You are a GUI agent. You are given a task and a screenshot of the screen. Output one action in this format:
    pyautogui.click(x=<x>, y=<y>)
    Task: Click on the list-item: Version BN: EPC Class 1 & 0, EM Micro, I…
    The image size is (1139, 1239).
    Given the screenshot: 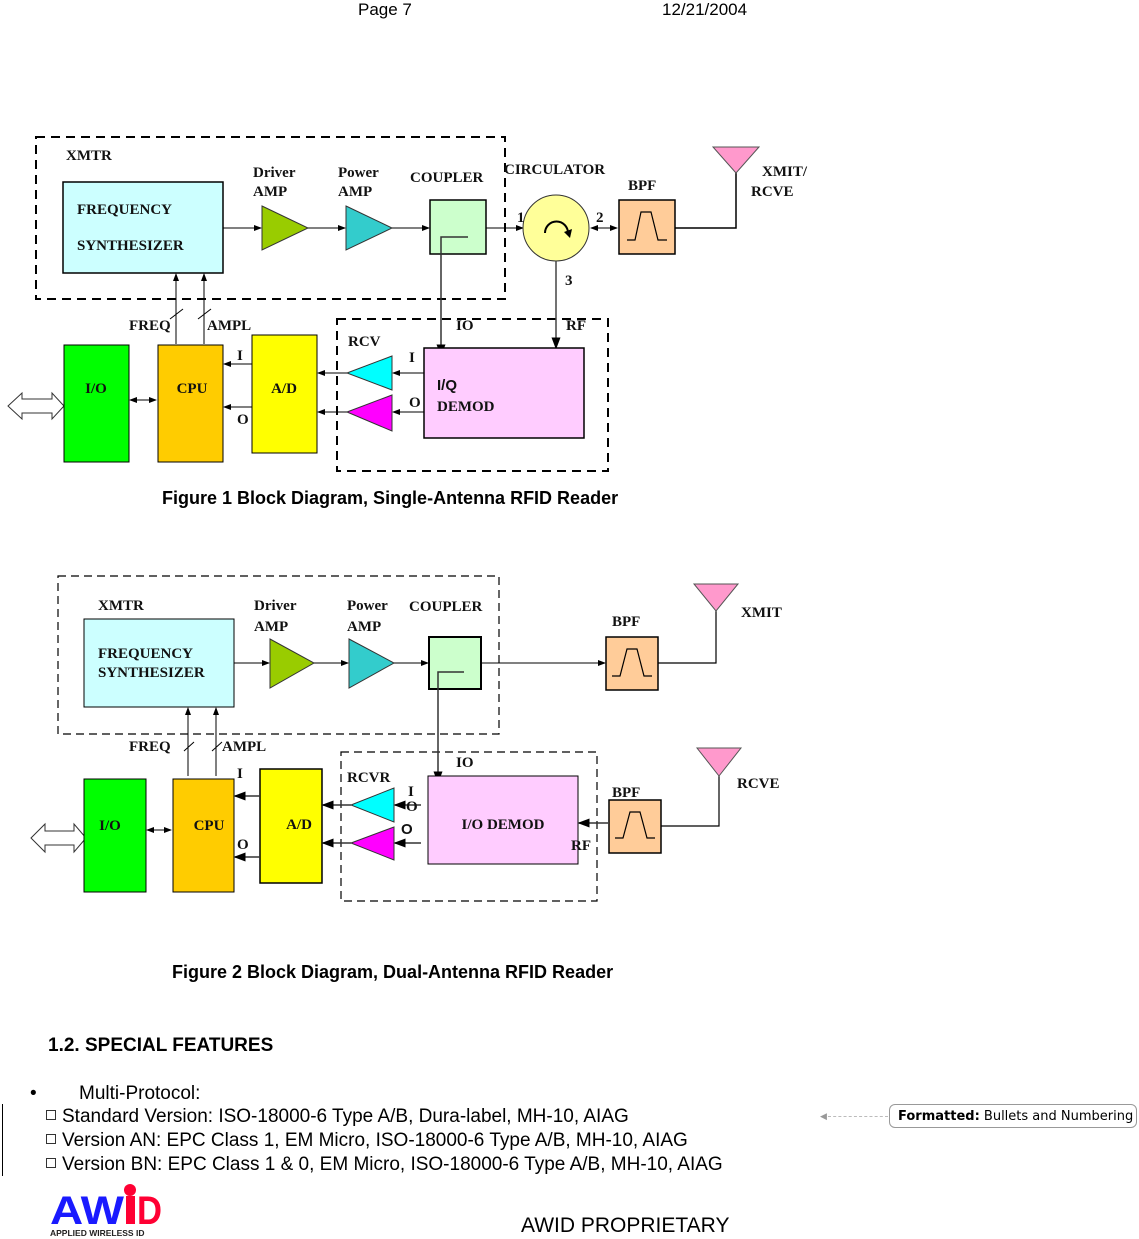 What is the action you would take?
    pyautogui.click(x=384, y=1165)
    